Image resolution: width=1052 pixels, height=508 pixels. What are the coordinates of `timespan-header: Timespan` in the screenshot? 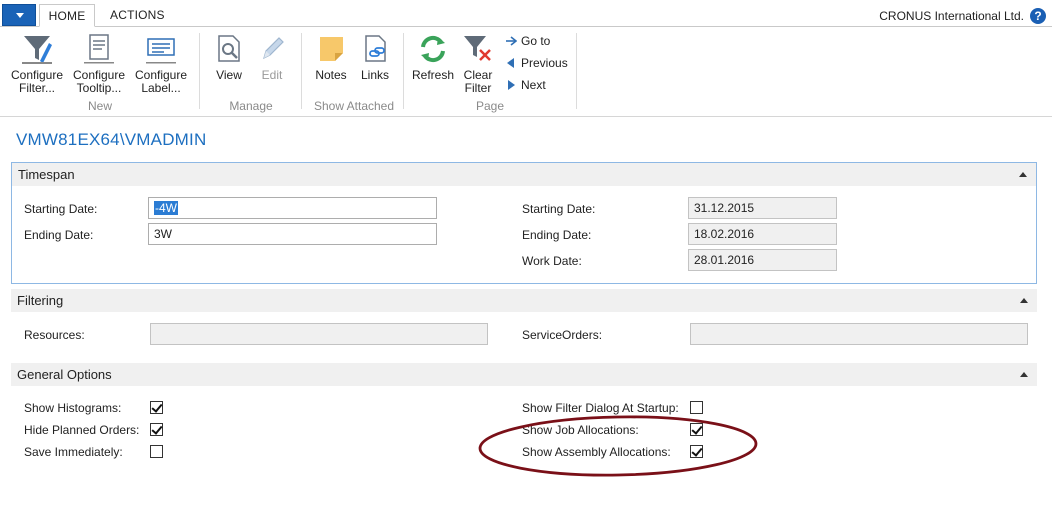 It's located at (524, 174).